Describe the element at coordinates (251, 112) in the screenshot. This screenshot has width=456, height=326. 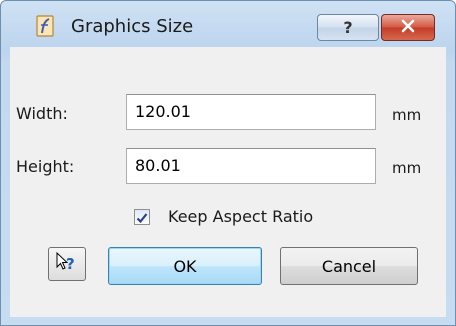
I see `width-field: 120.01` at that location.